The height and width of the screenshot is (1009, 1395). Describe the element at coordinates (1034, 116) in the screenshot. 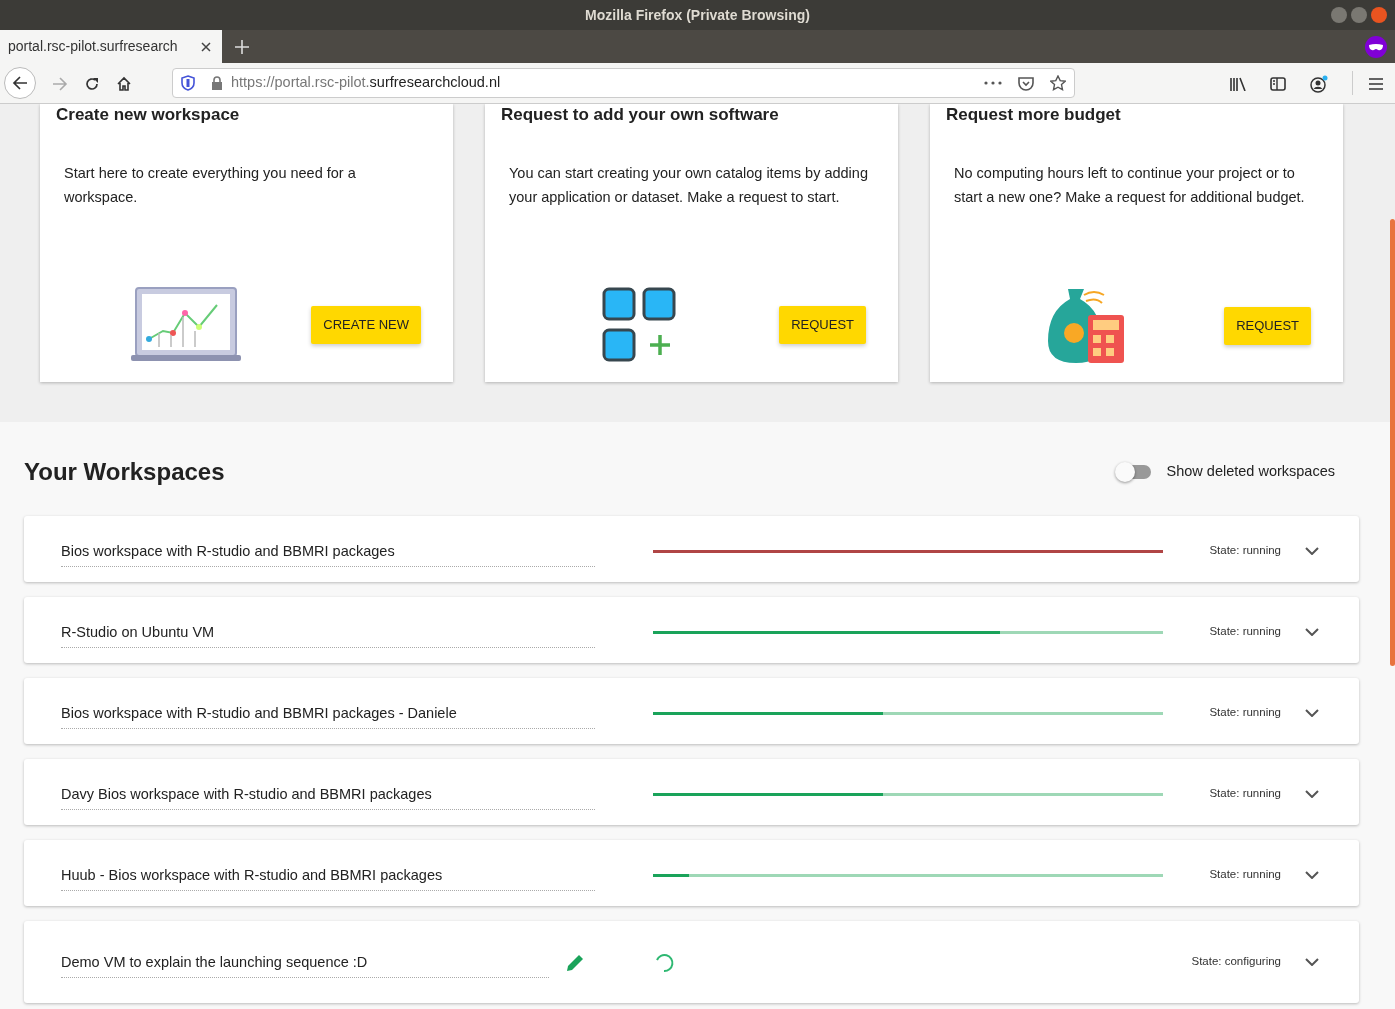

I see `card-title: Request more budget` at that location.